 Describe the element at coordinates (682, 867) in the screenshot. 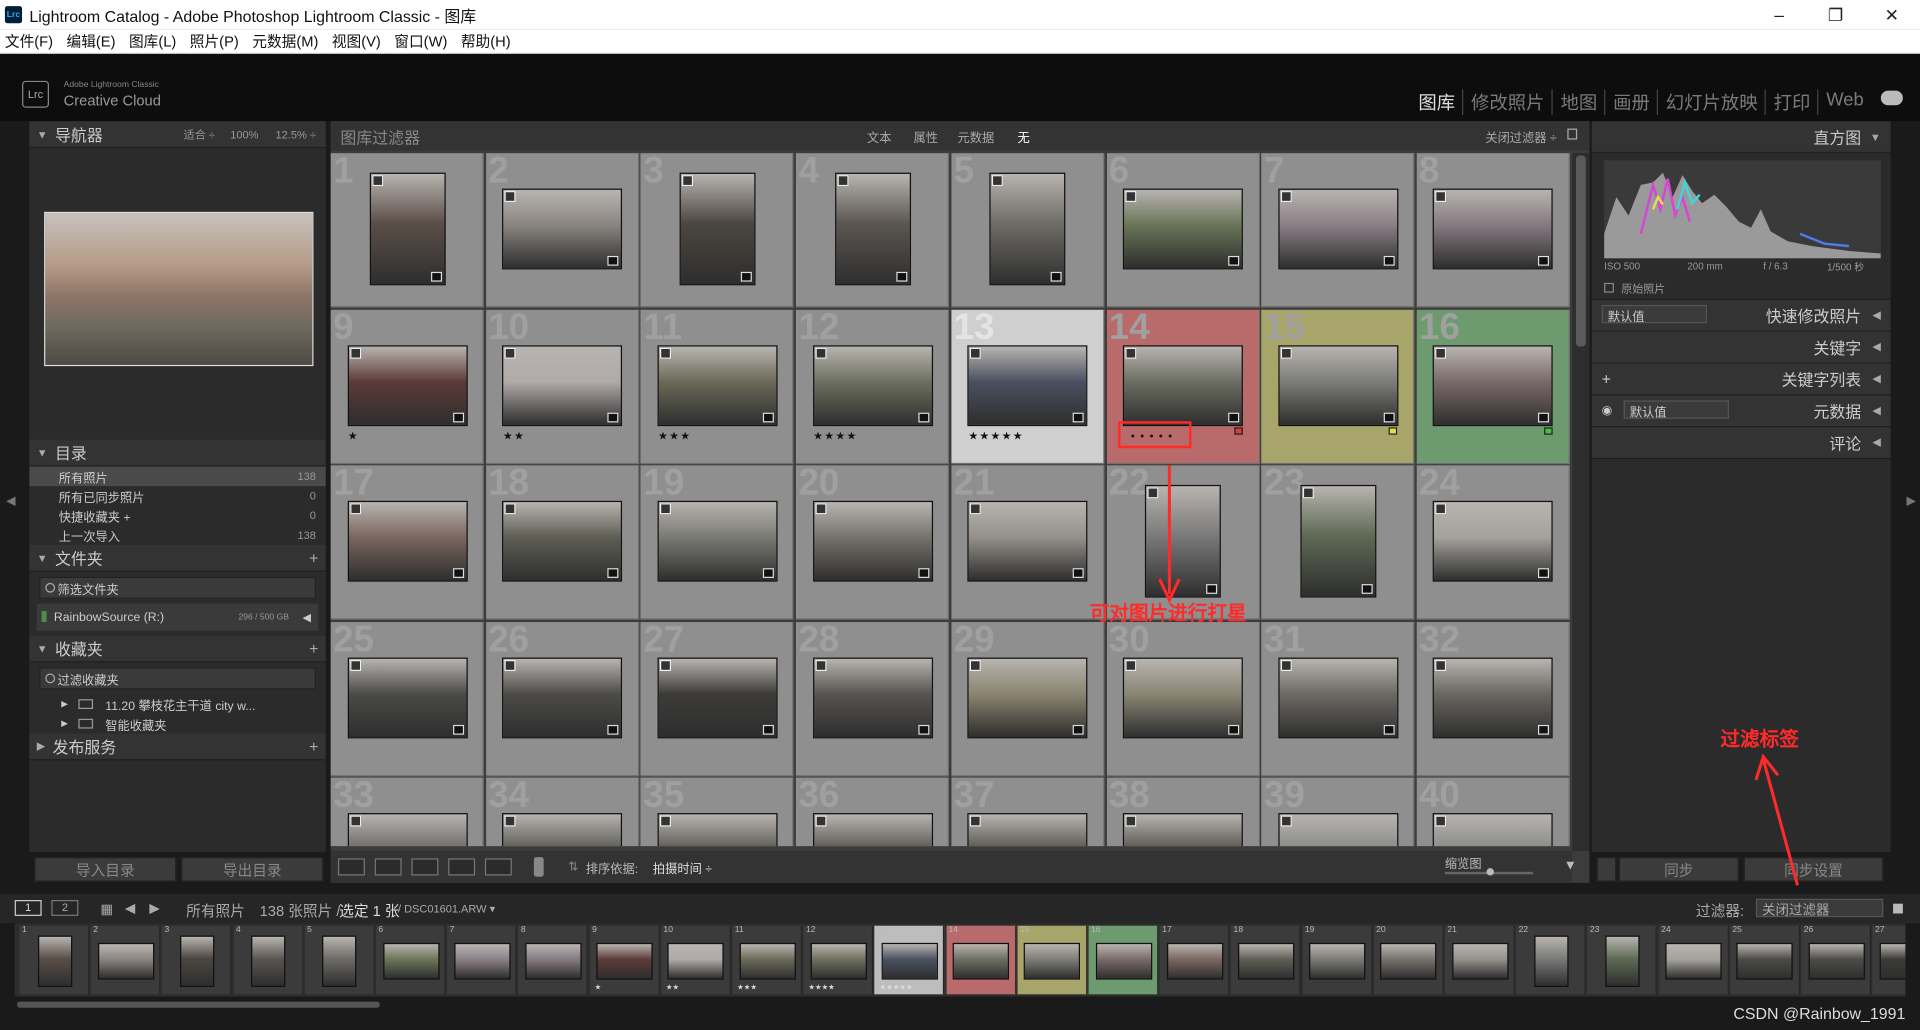

I see `sort-select: 拍摄时间 ÷` at that location.